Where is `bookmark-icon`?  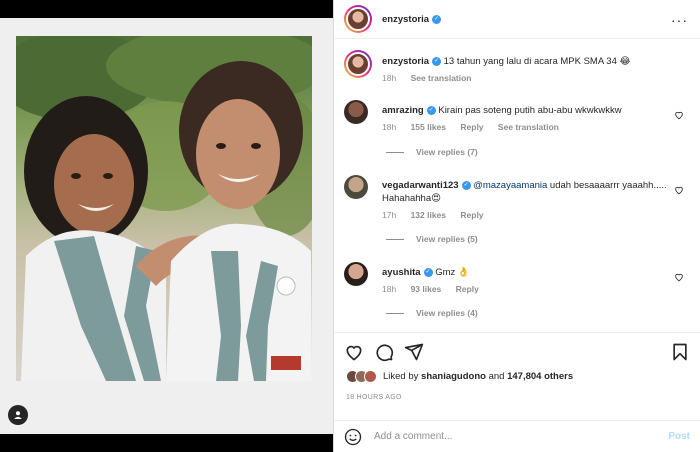
bookmark-icon is located at coordinates (680, 352).